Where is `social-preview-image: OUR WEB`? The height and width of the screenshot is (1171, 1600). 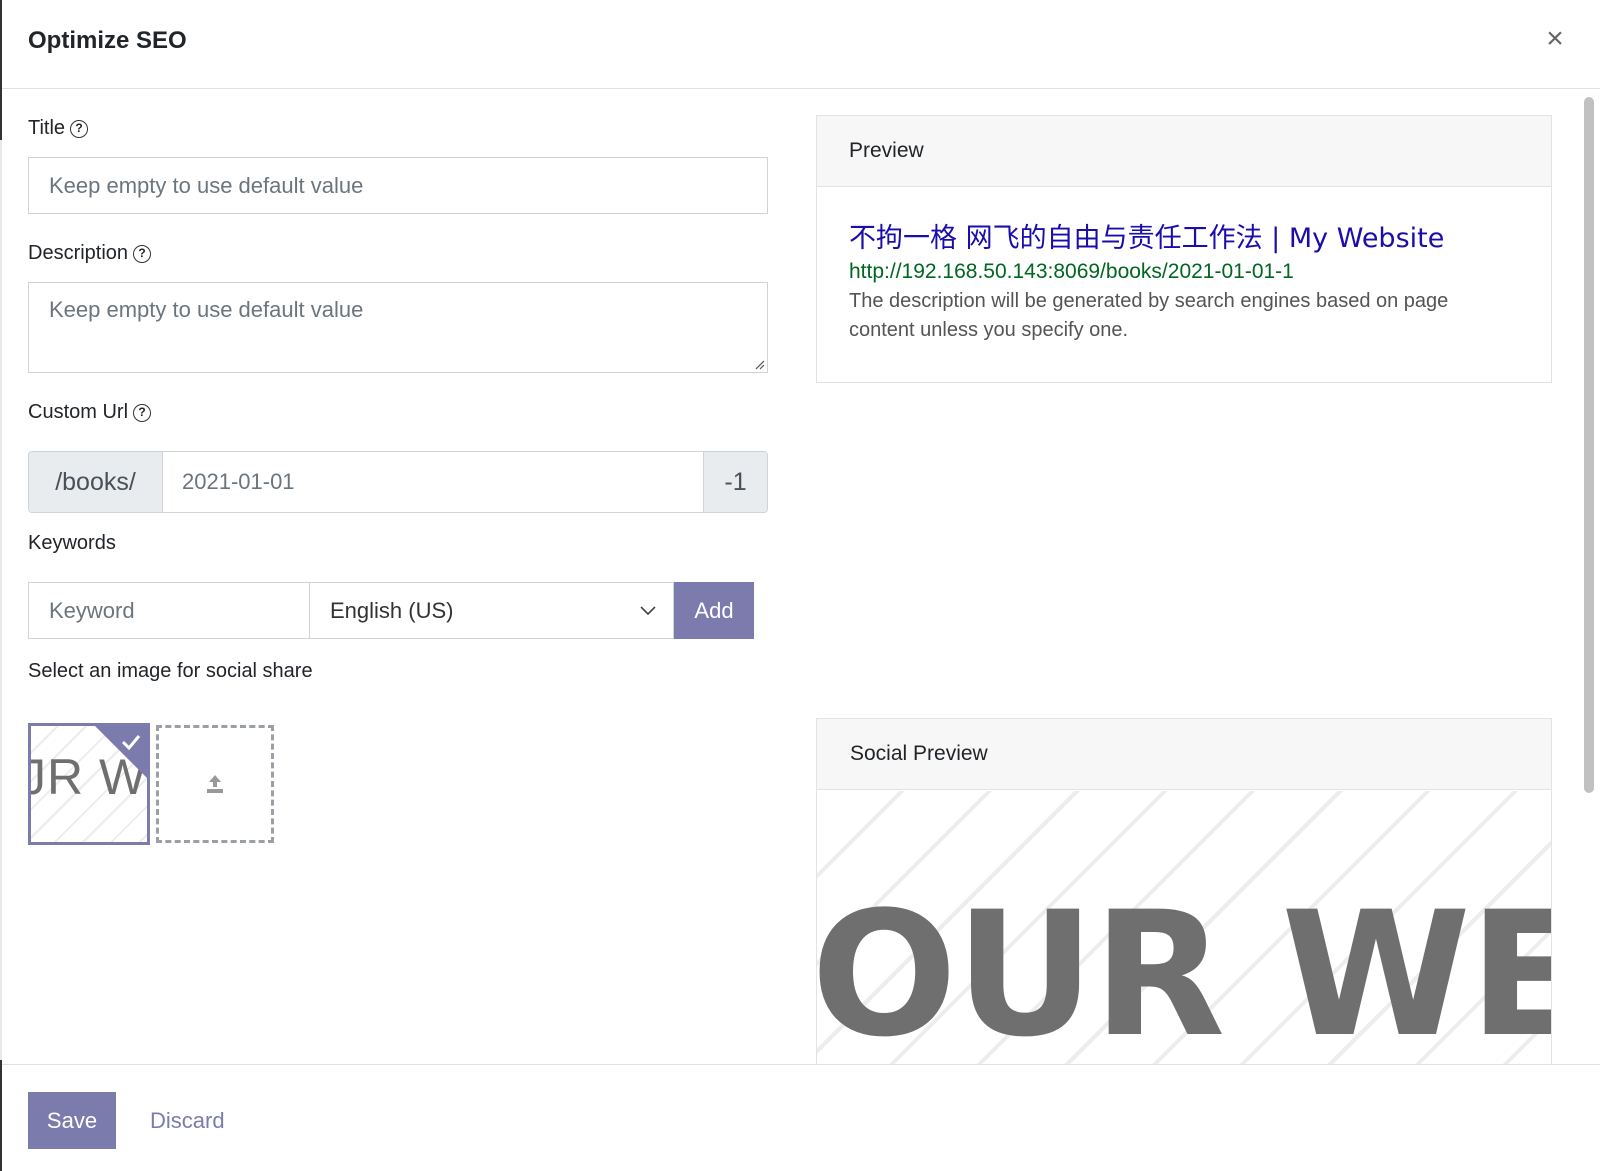 social-preview-image: OUR WEB is located at coordinates (1184, 927).